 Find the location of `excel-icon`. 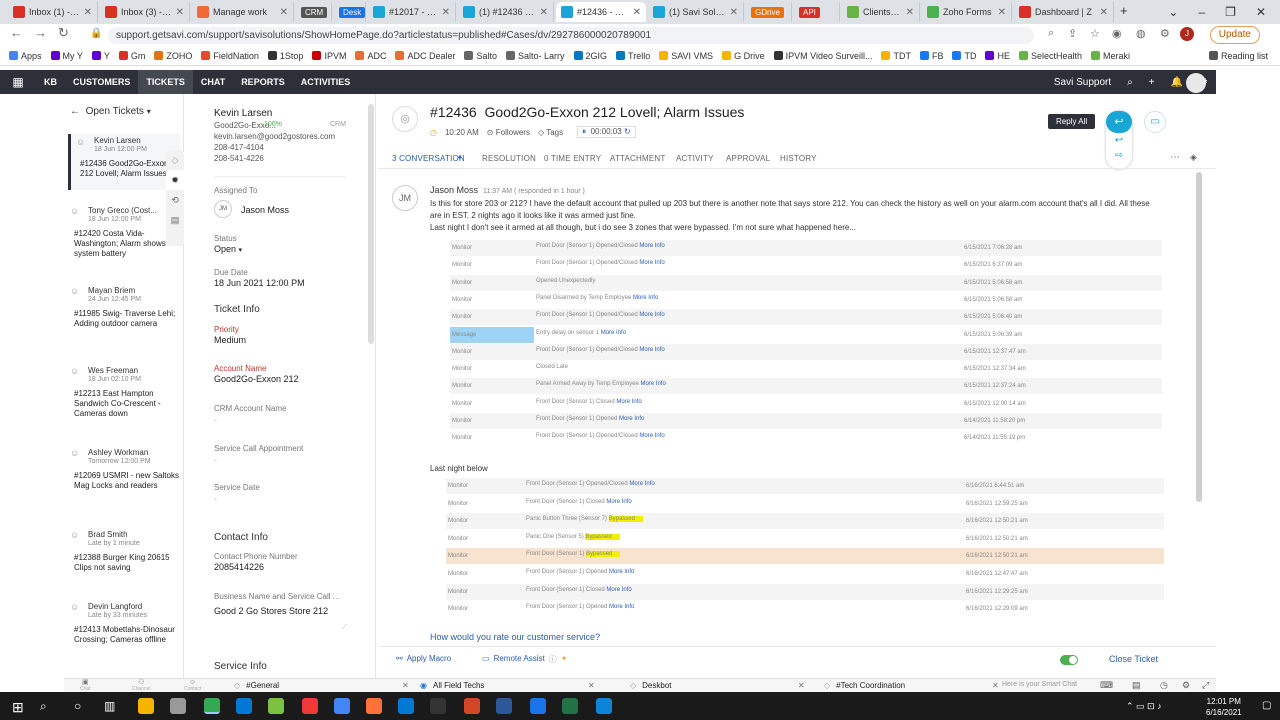

excel-icon is located at coordinates (570, 706).